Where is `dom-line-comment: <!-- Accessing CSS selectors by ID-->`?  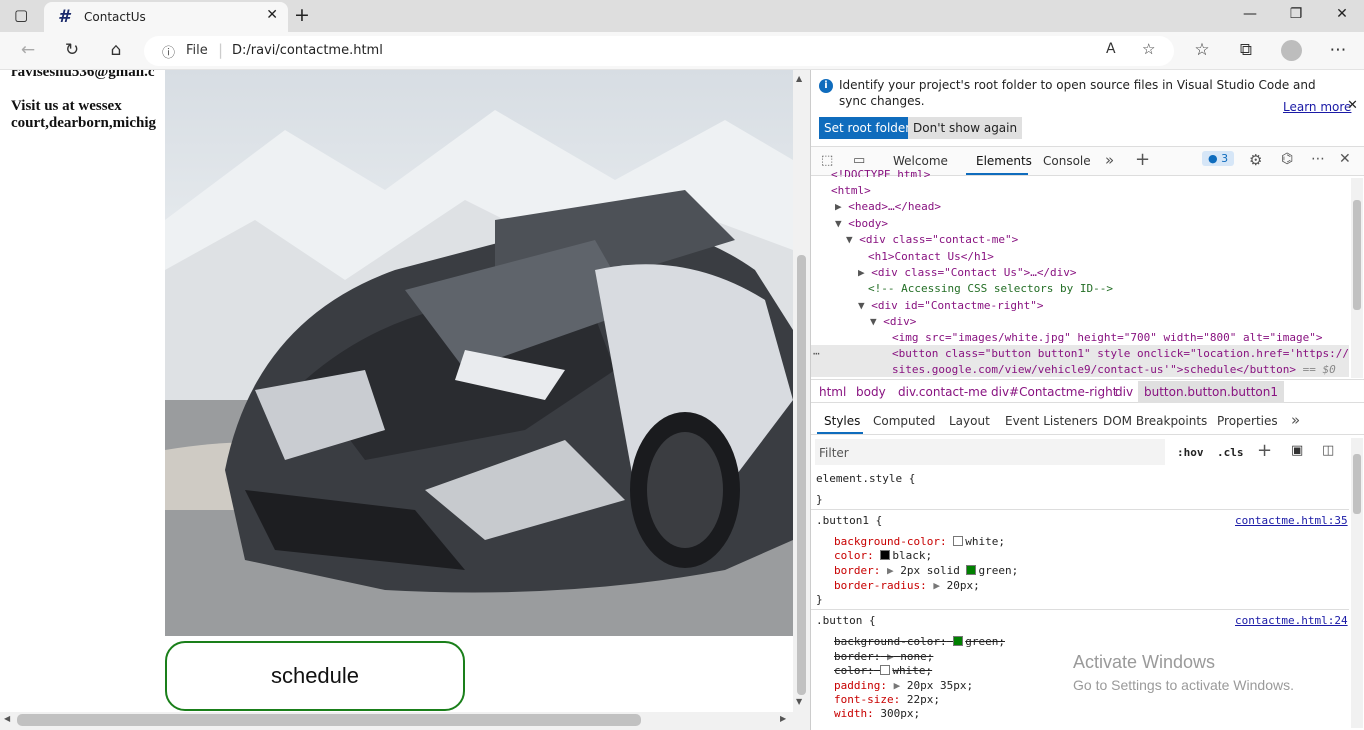
dom-line-comment: <!-- Accessing CSS selectors by ID--> is located at coordinates (990, 288).